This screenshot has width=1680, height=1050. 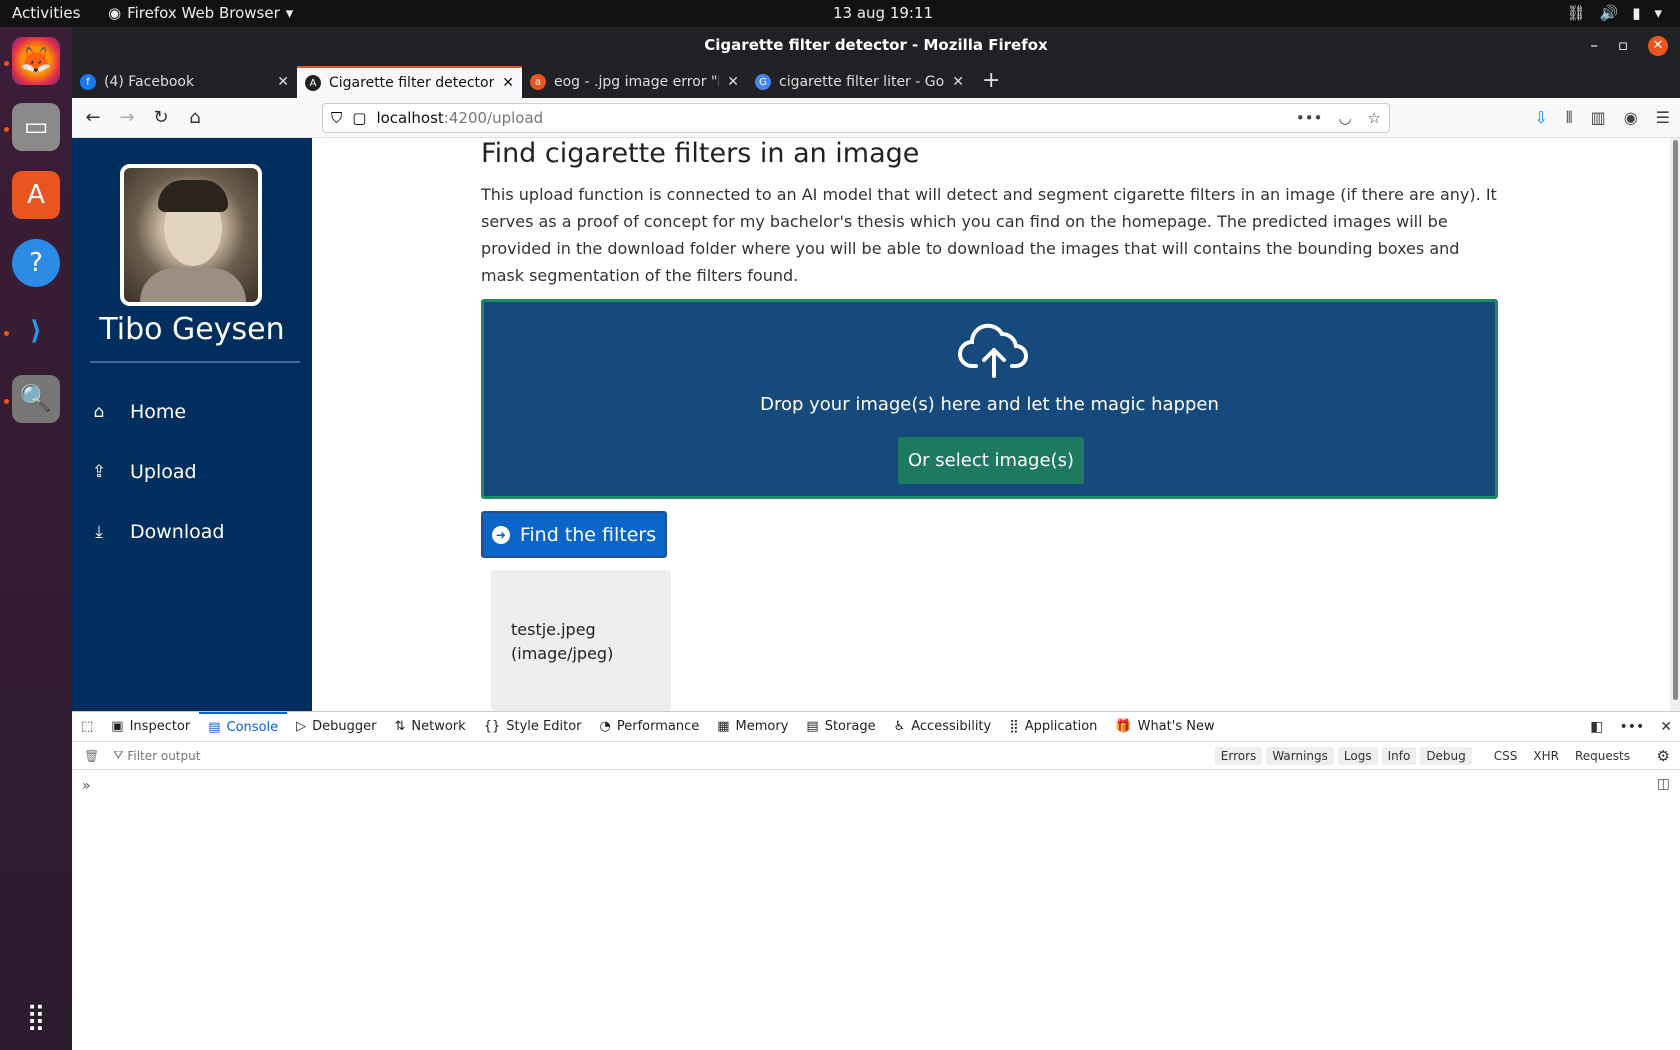 I want to click on pocket-icon: ◡, so click(x=1344, y=118).